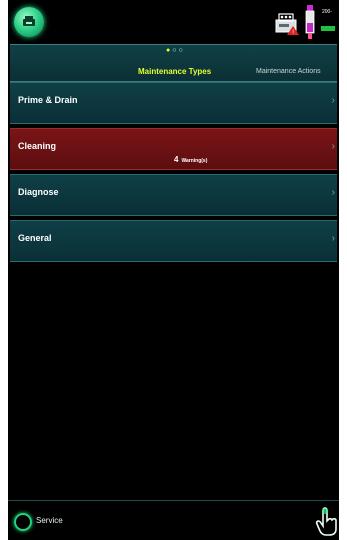 The width and height of the screenshot is (347, 540). What do you see at coordinates (173, 103) in the screenshot?
I see `menu-item-prime-drain: Prime & Drain ›` at bounding box center [173, 103].